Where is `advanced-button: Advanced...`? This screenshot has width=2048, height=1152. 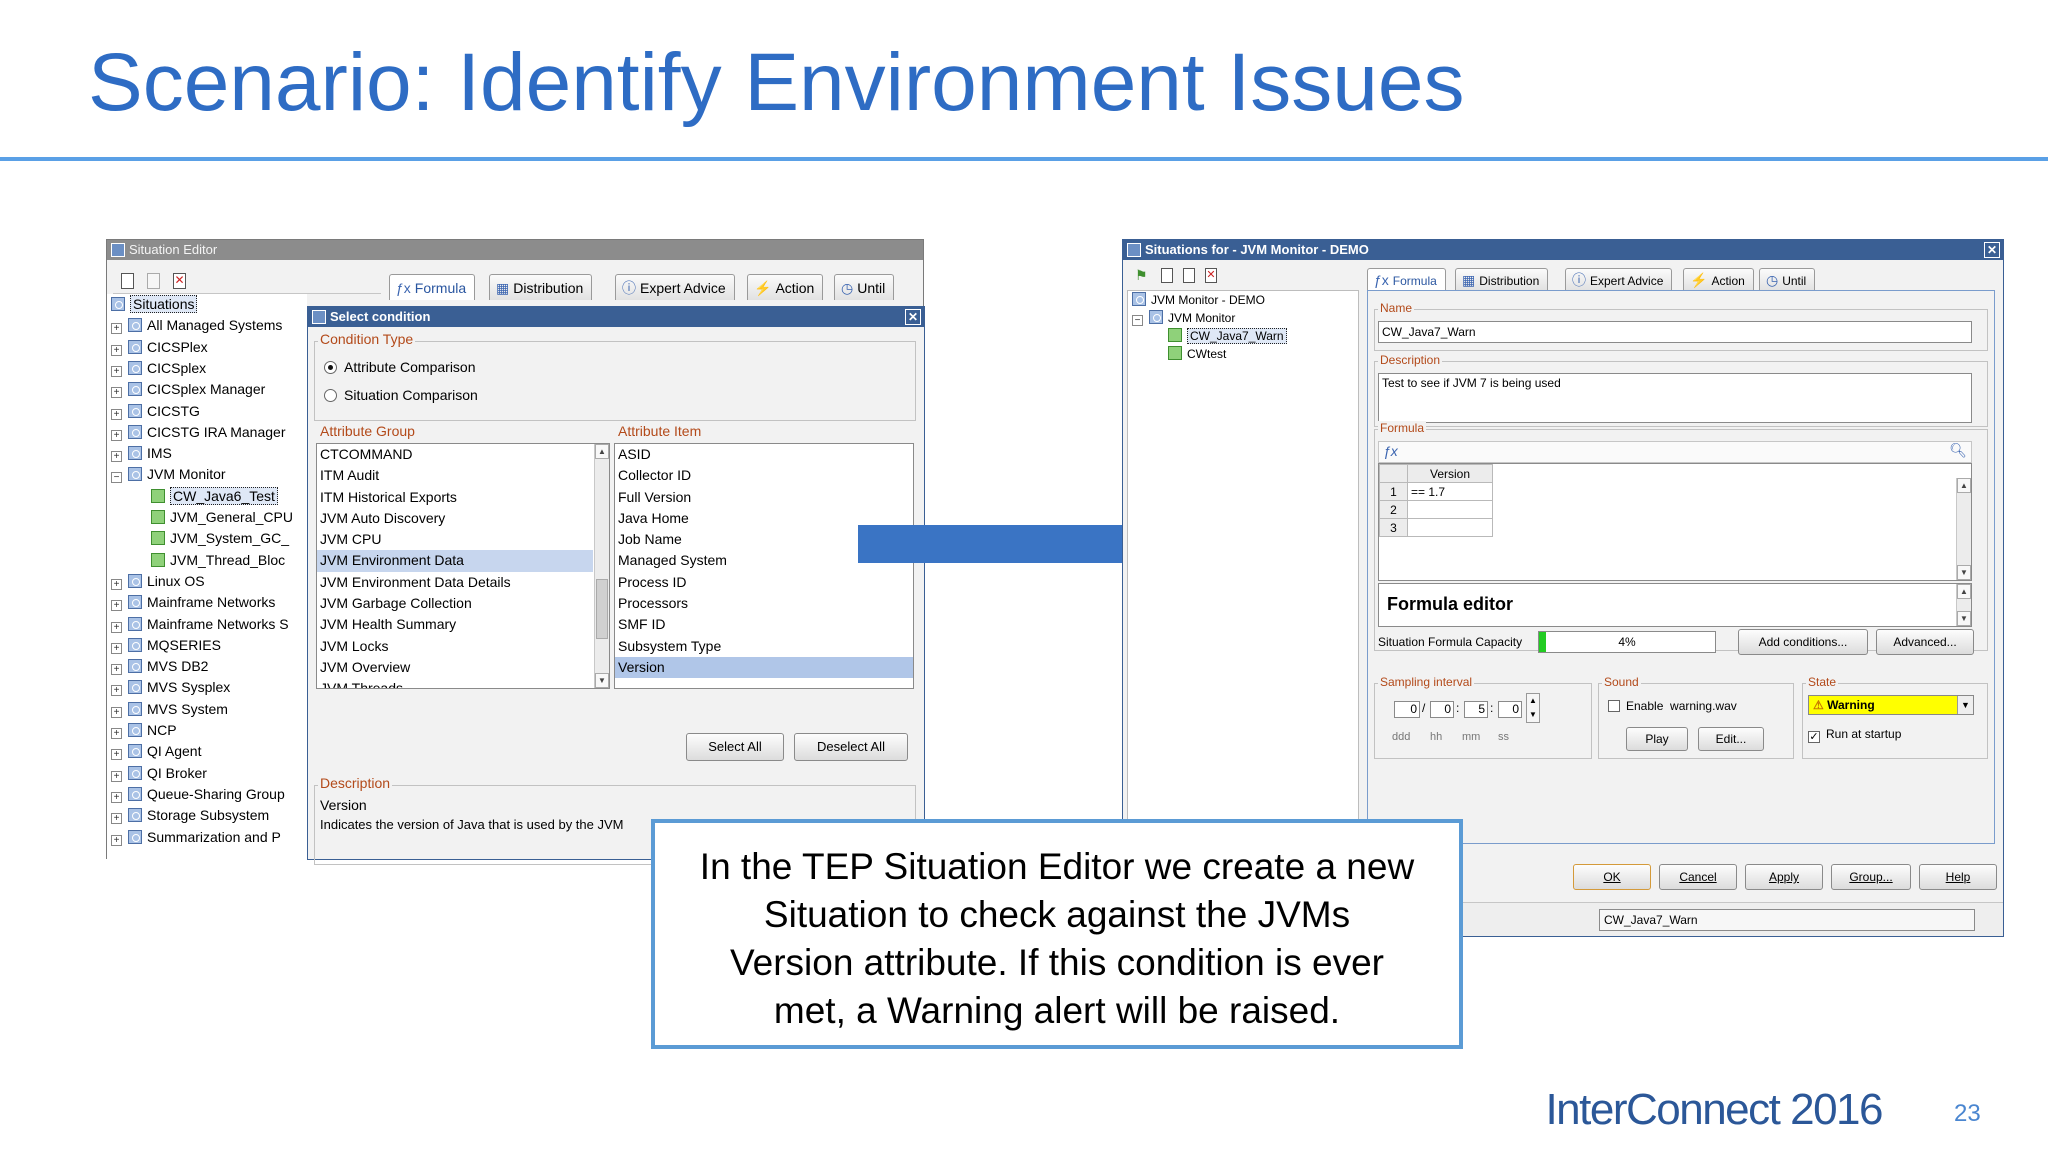 advanced-button: Advanced... is located at coordinates (1925, 642).